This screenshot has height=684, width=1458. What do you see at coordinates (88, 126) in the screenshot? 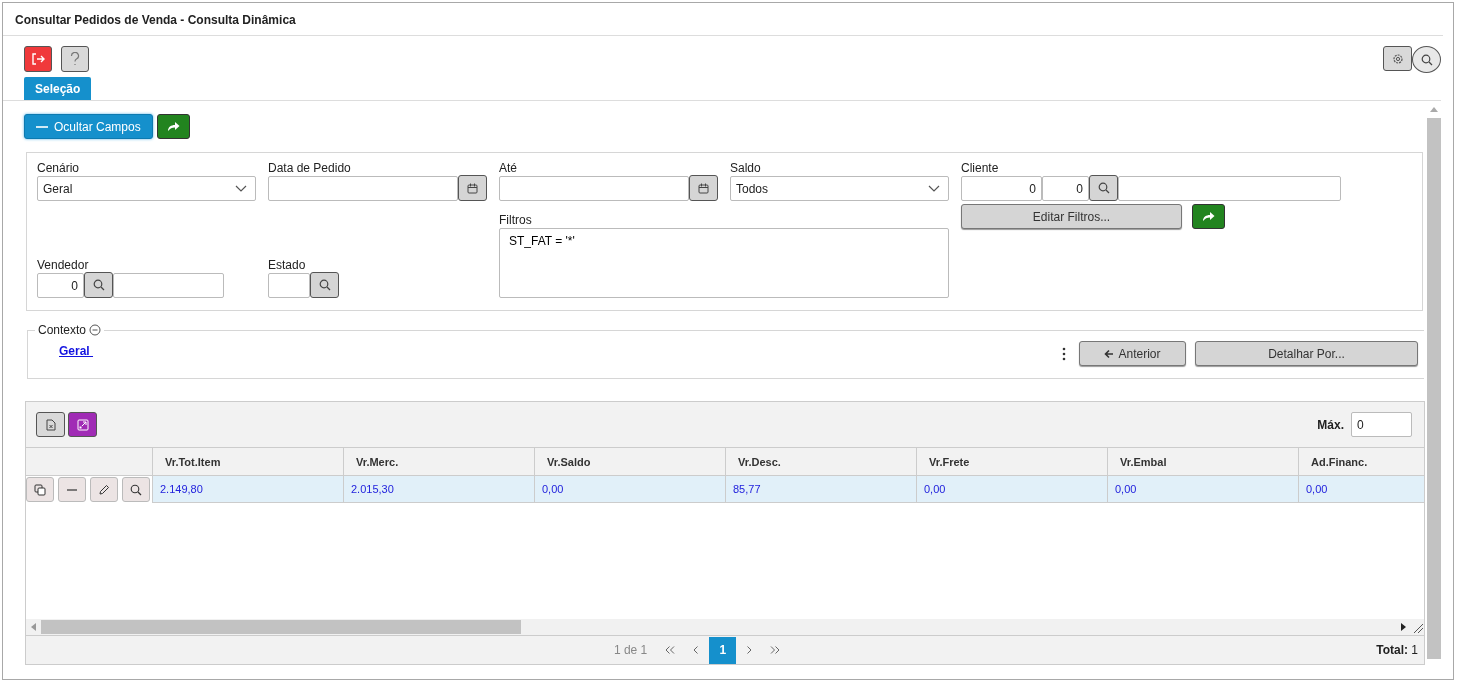
I see `hide-fields-button: Ocultar Campos` at bounding box center [88, 126].